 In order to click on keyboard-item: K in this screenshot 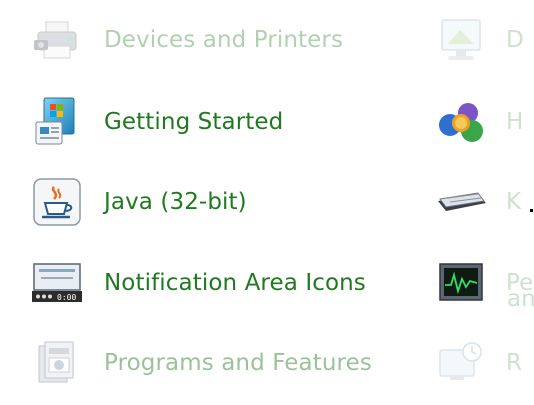, I will do `click(477, 202)`.